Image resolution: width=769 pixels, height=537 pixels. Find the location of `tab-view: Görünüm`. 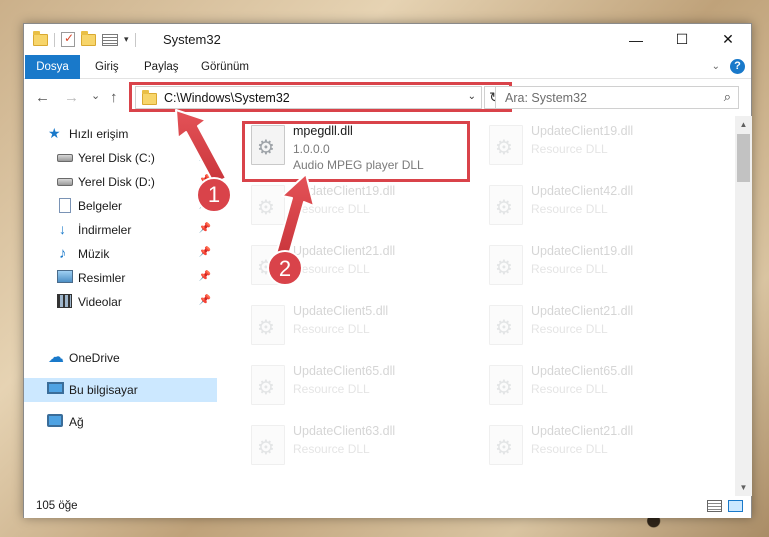

tab-view: Görünüm is located at coordinates (225, 67).